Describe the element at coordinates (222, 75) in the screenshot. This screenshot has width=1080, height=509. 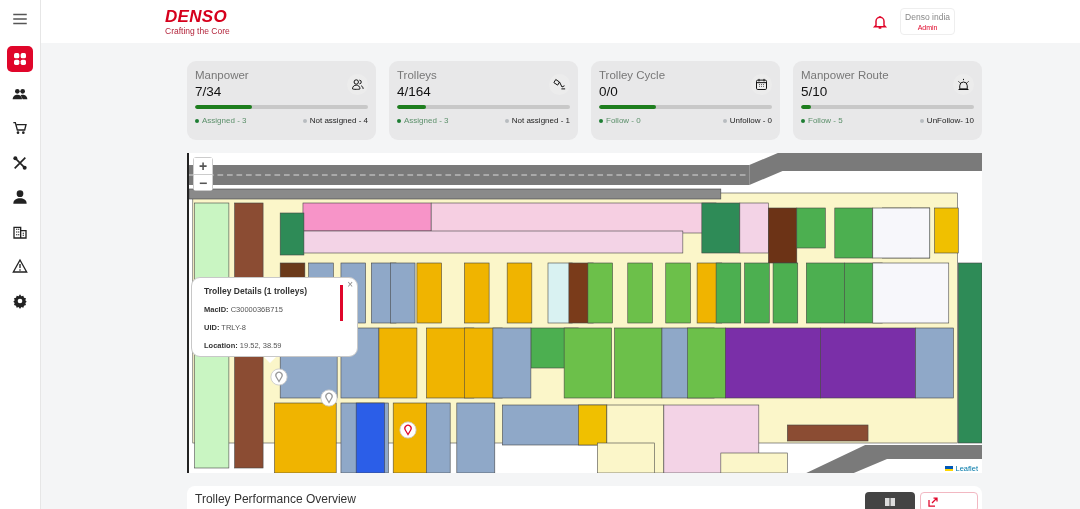
I see `card-title: Manpower` at that location.